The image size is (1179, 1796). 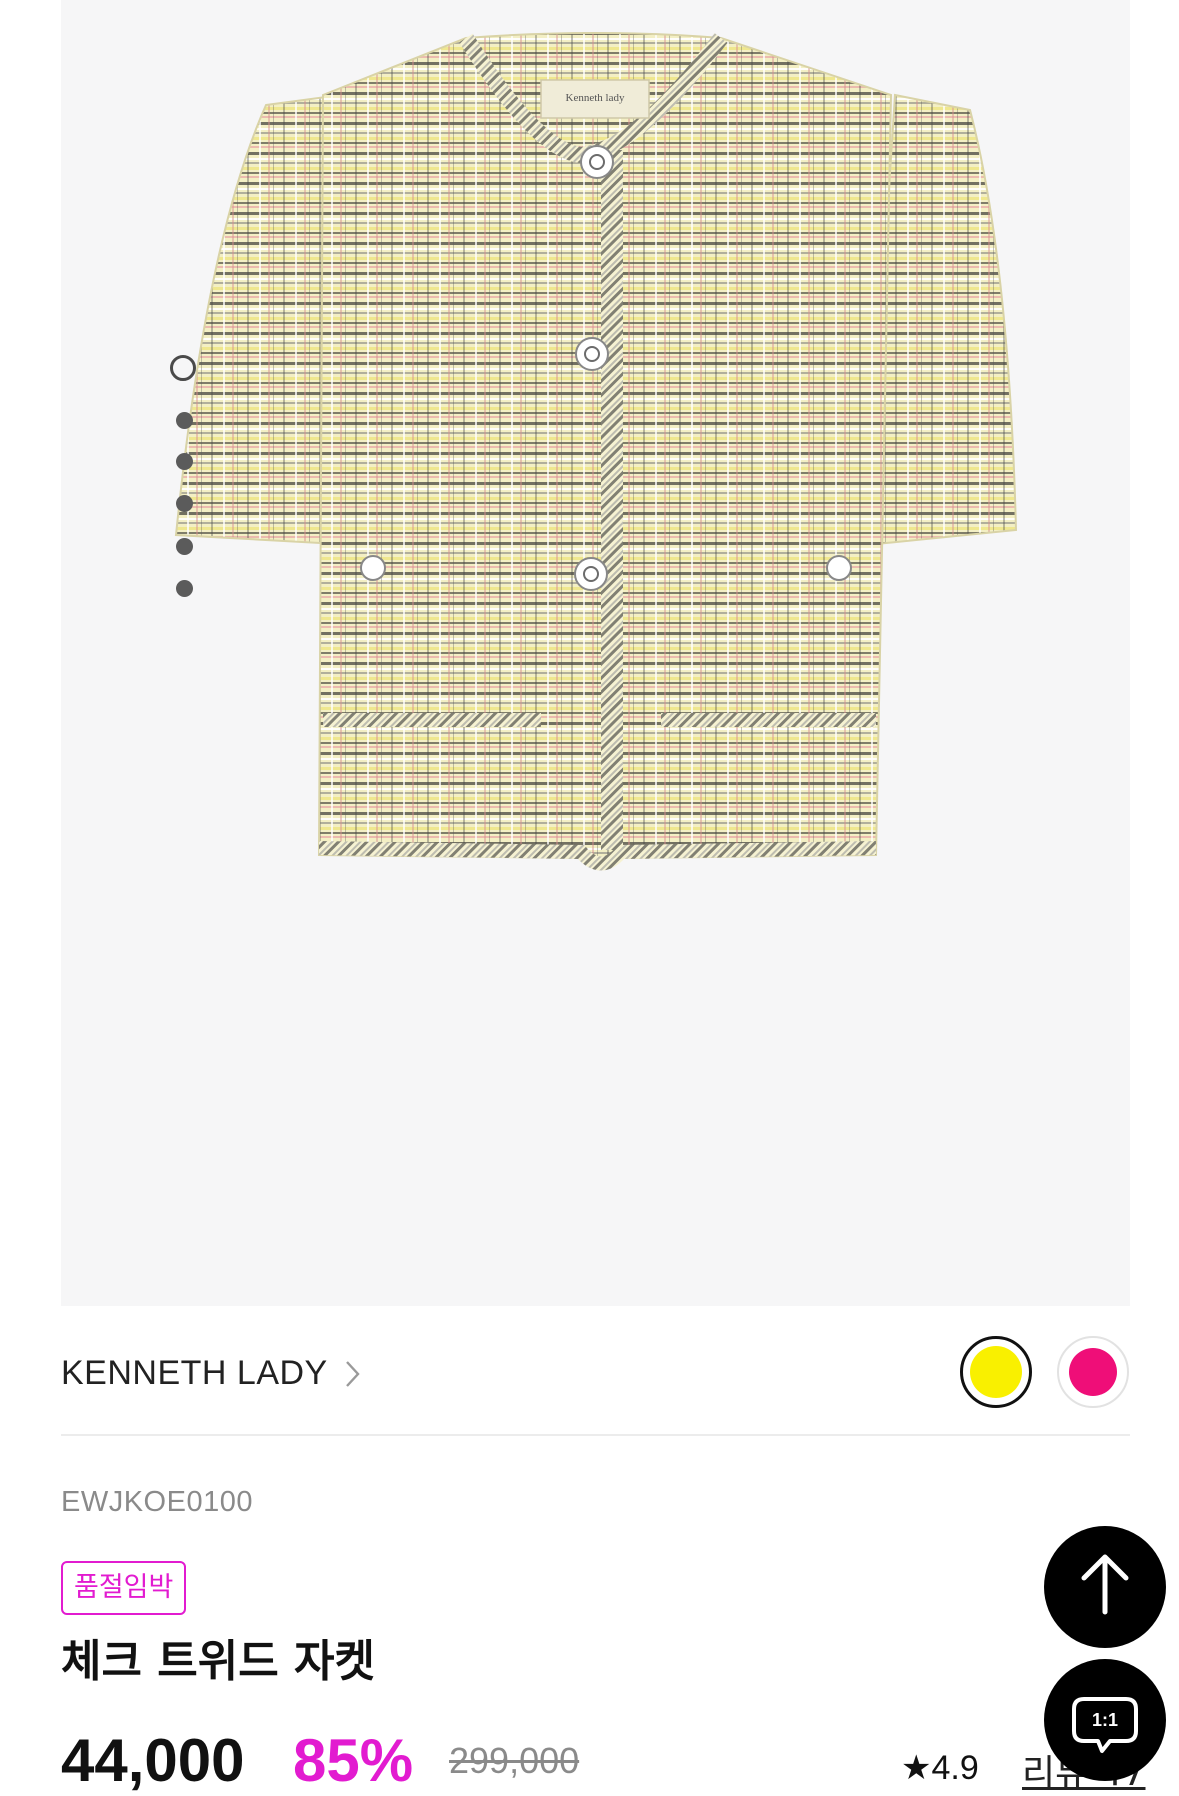 I want to click on swatch-fill-yellow, so click(x=996, y=1372).